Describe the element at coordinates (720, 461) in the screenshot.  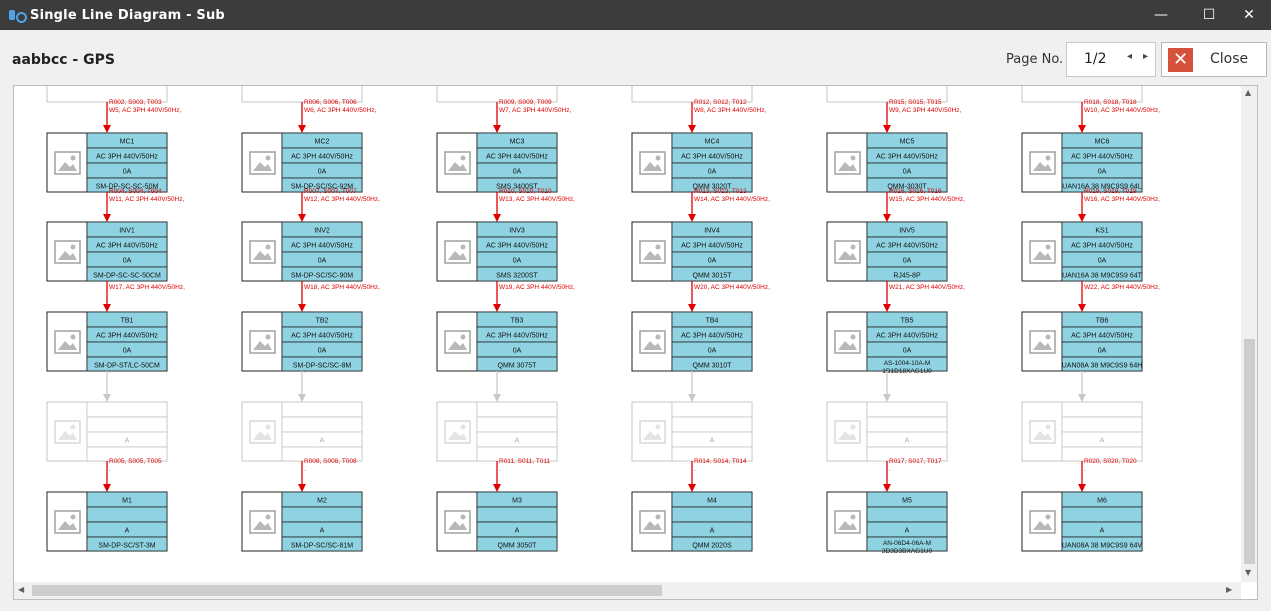
I see `link-label: R014, S014, T014` at that location.